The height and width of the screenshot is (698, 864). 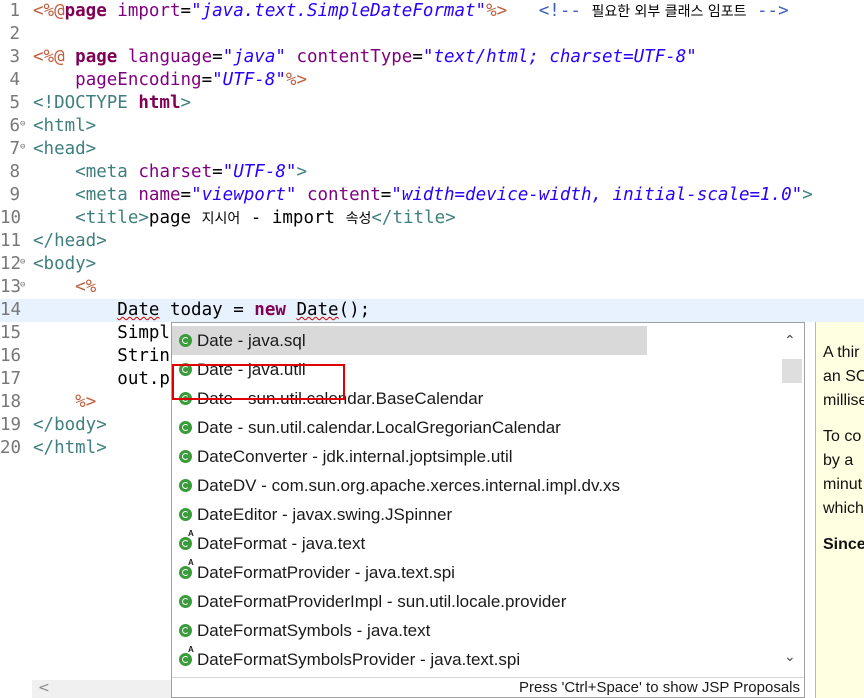 What do you see at coordinates (432, 103) in the screenshot?
I see `code-line: 5 <!DOCTYPE html>` at bounding box center [432, 103].